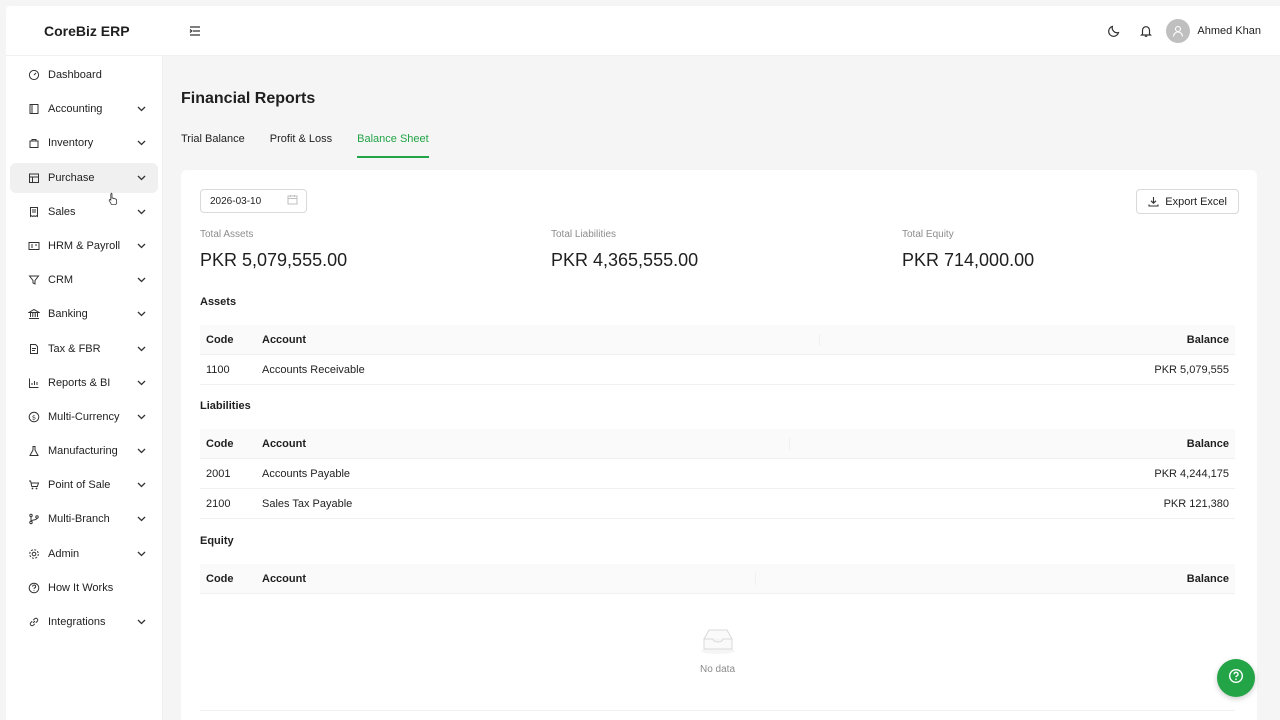 The height and width of the screenshot is (720, 1280). Describe the element at coordinates (84, 554) in the screenshot. I see `sidebar-item-admin: Admin` at that location.